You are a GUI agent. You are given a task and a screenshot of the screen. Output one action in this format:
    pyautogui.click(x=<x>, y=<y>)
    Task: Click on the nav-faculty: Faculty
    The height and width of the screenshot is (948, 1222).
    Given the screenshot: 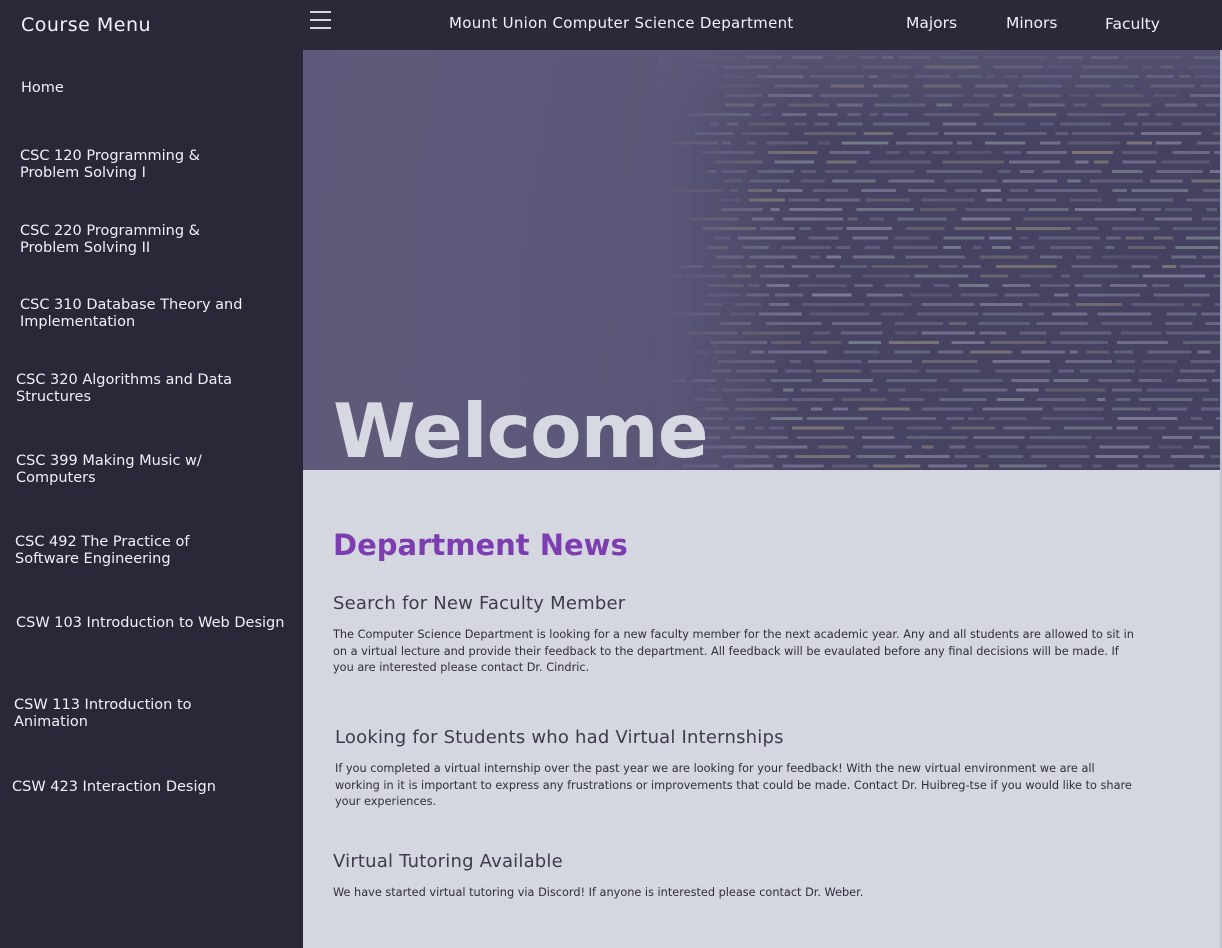 What is the action you would take?
    pyautogui.click(x=1132, y=24)
    